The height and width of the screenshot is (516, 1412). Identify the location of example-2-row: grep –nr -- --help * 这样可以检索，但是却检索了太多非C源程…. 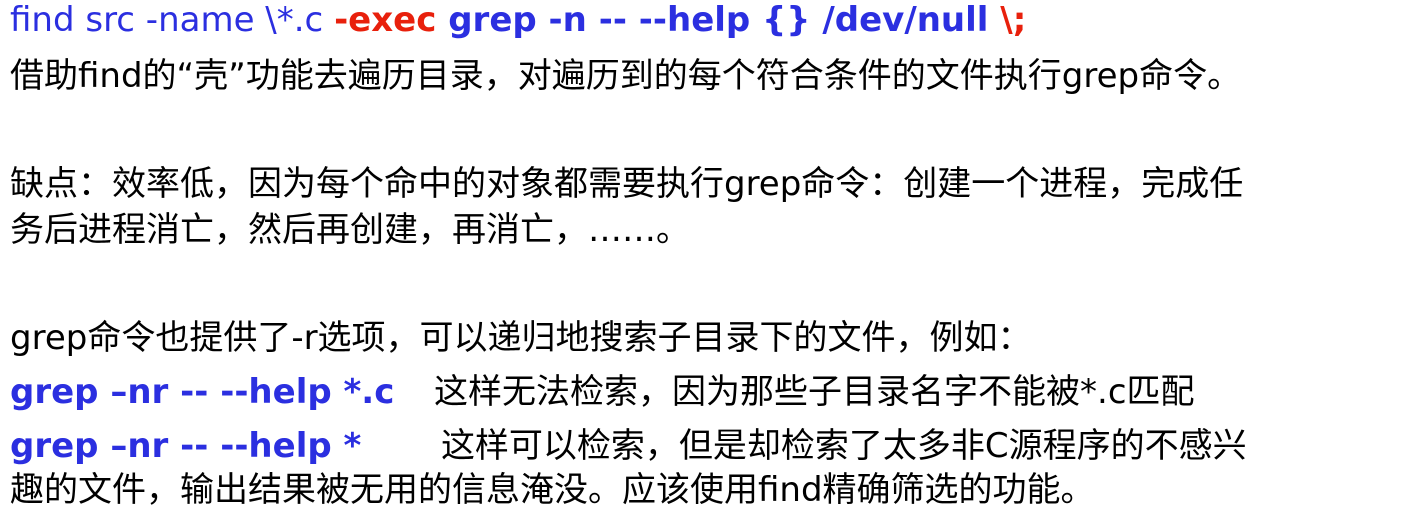
(628, 446).